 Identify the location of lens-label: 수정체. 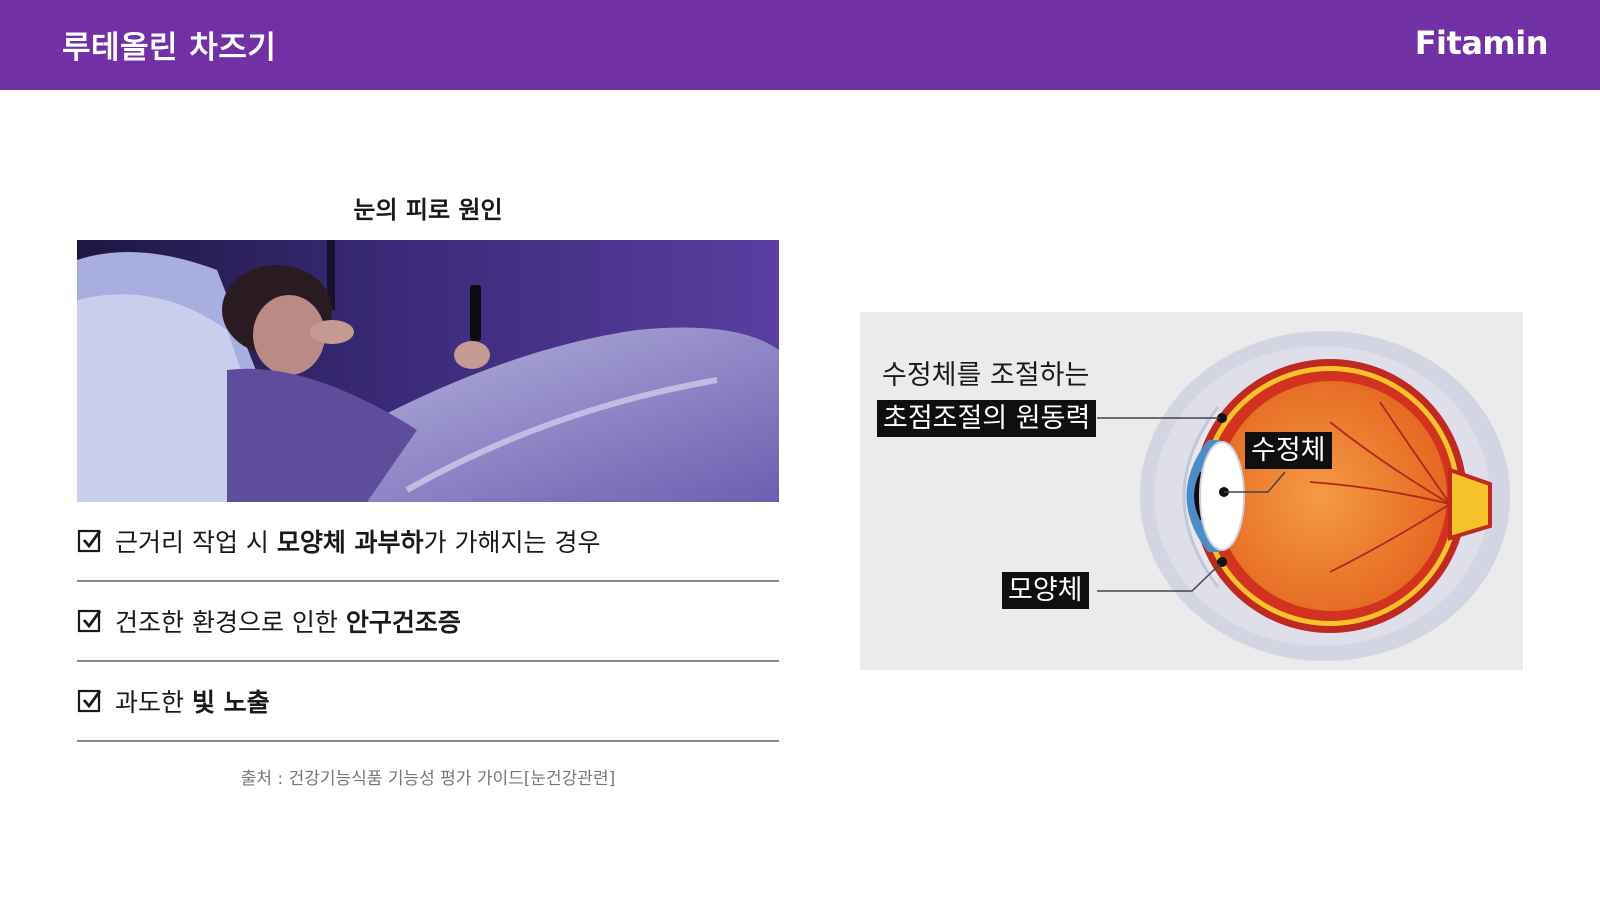
(1288, 450).